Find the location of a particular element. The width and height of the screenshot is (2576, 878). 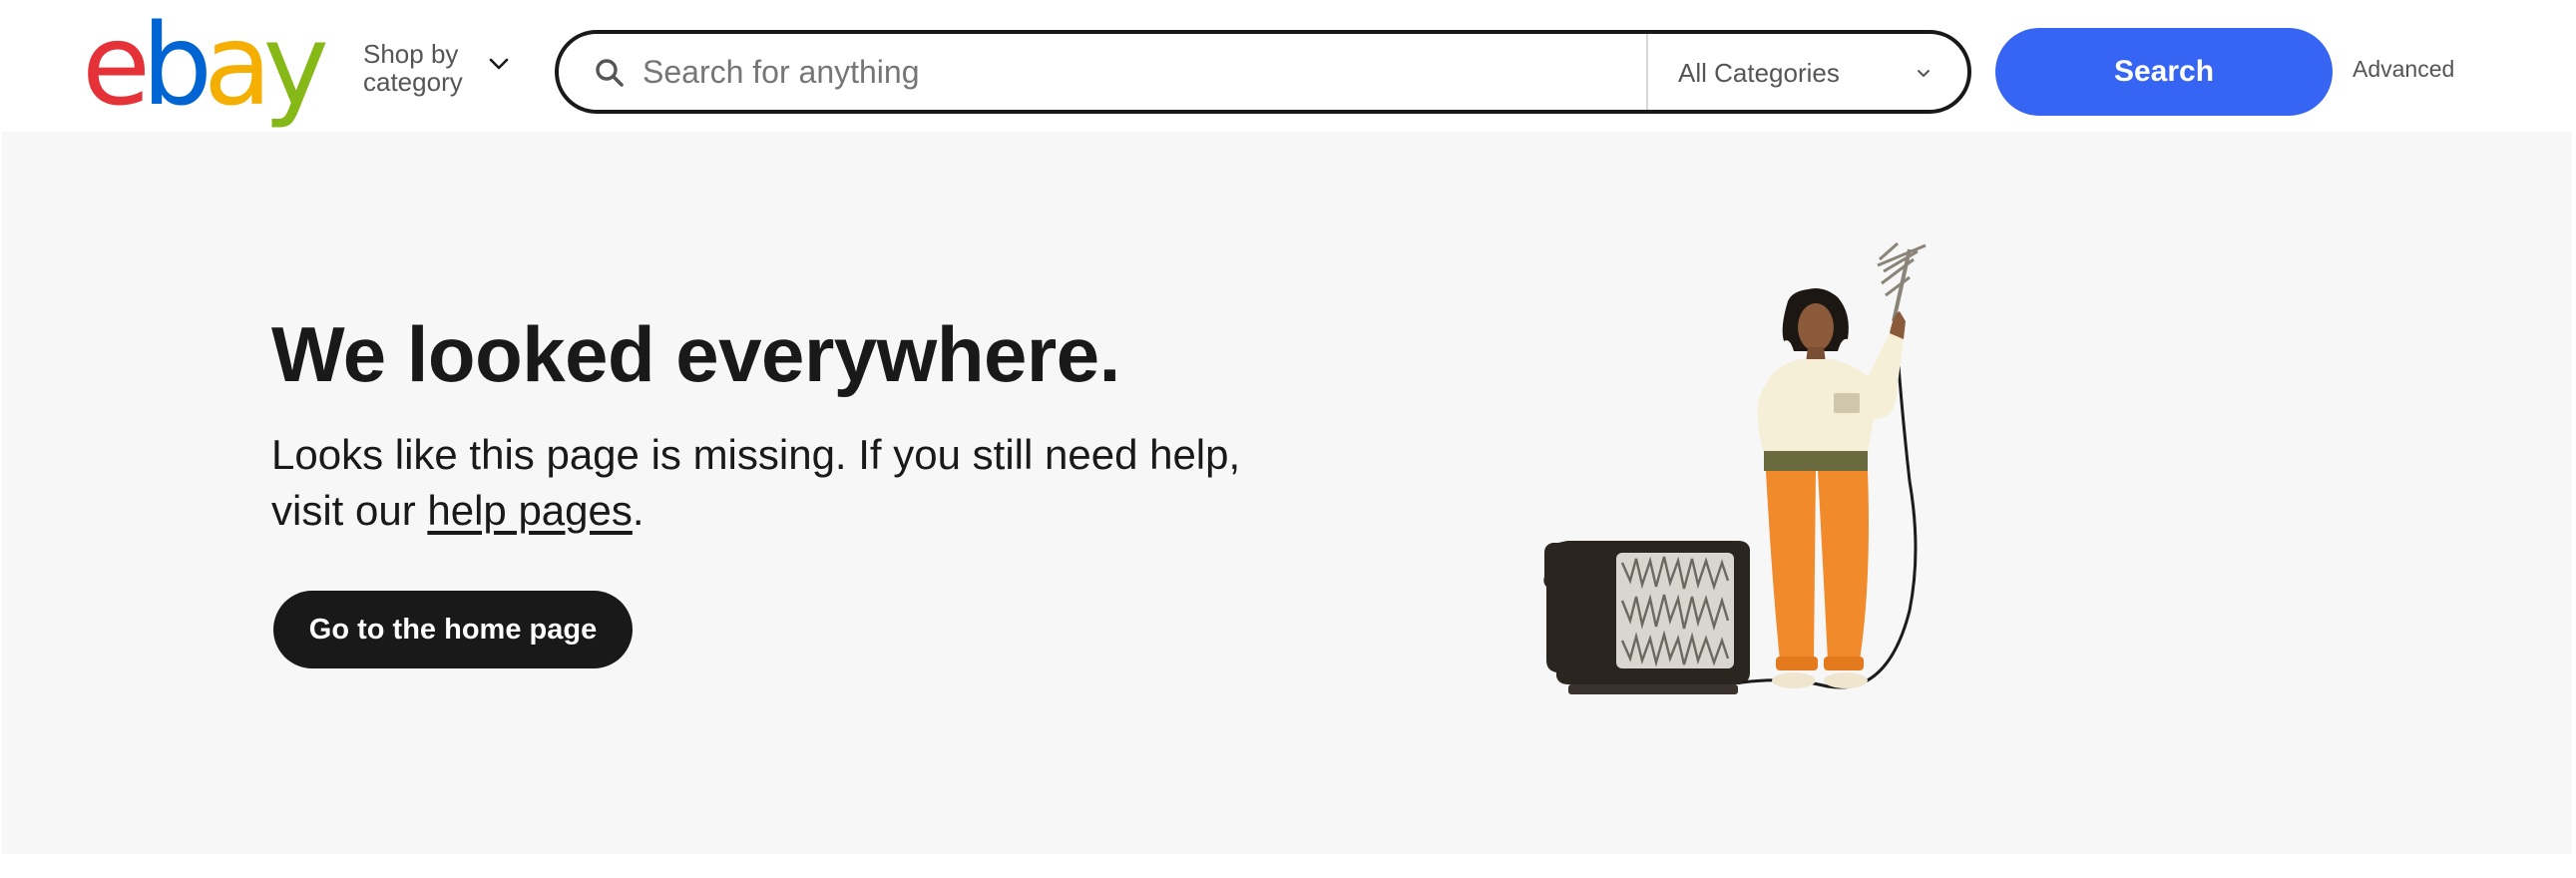

logo-letter-y: y is located at coordinates (295, 66).